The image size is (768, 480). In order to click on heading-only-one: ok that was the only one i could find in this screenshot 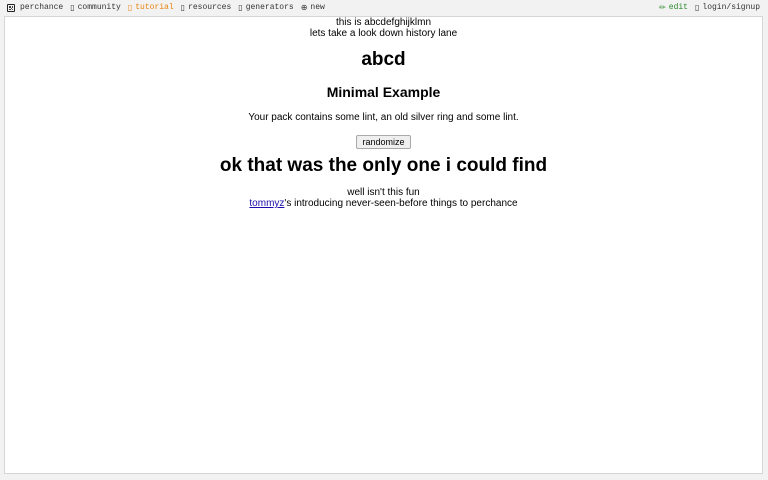, I will do `click(383, 165)`.